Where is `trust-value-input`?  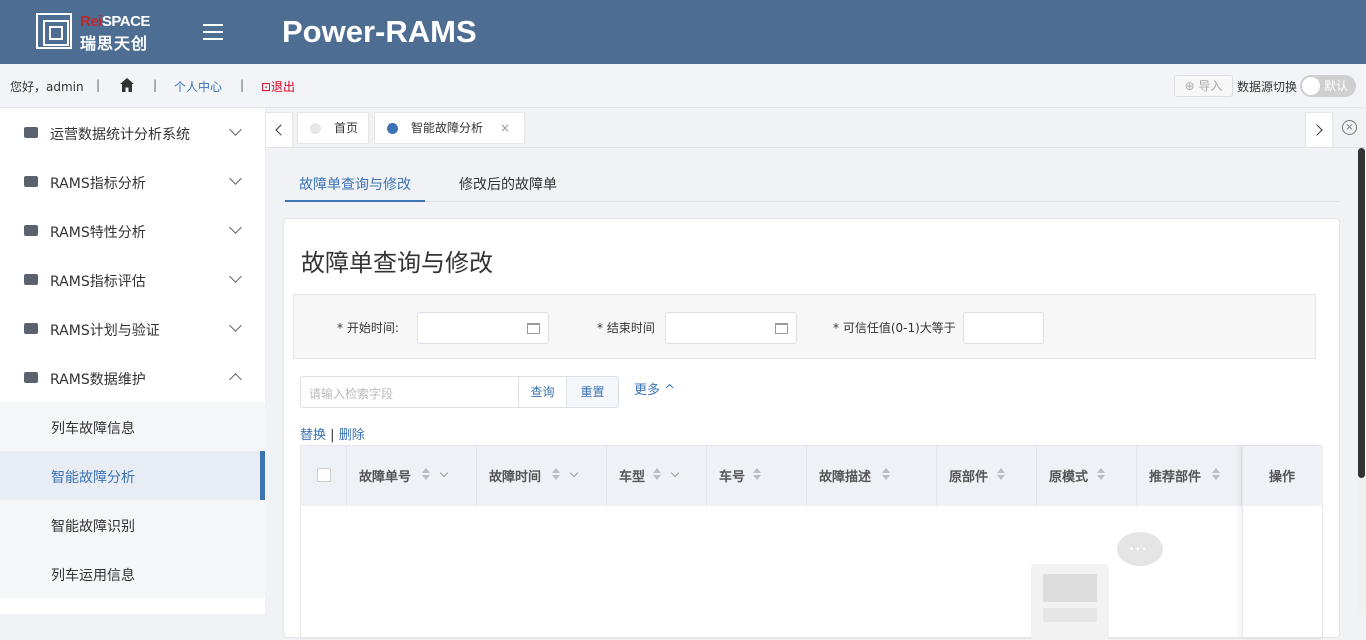 trust-value-input is located at coordinates (1003, 328).